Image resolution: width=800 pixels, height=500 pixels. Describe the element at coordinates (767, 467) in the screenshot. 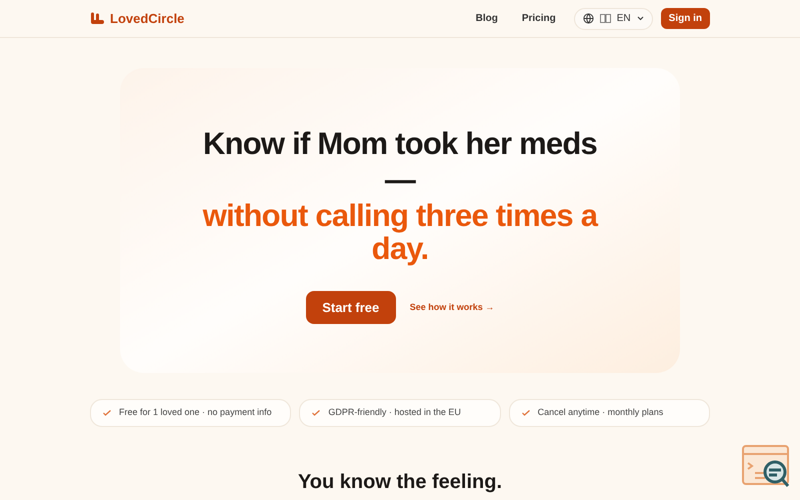

I see `inspector-widget-icon` at that location.